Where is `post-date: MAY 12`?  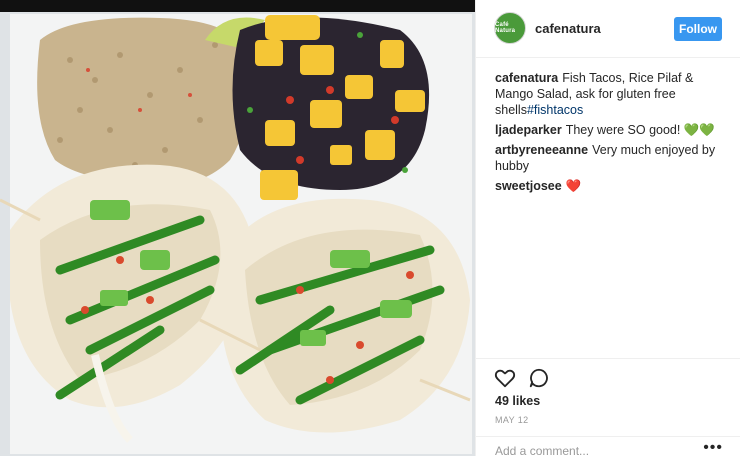 post-date: MAY 12 is located at coordinates (512, 420).